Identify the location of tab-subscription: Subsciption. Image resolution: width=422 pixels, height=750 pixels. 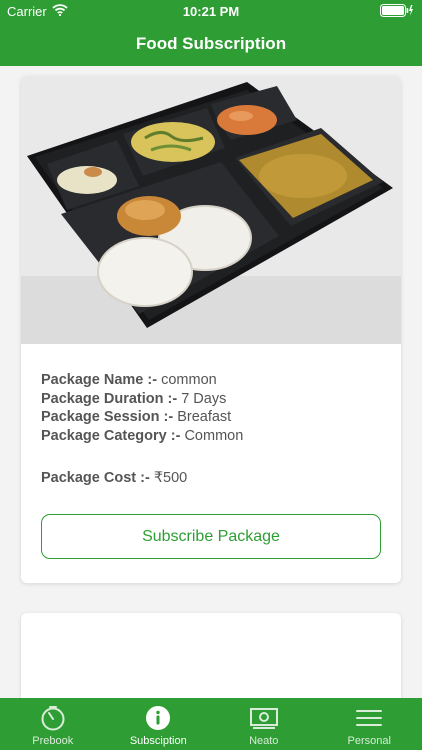
(159, 724).